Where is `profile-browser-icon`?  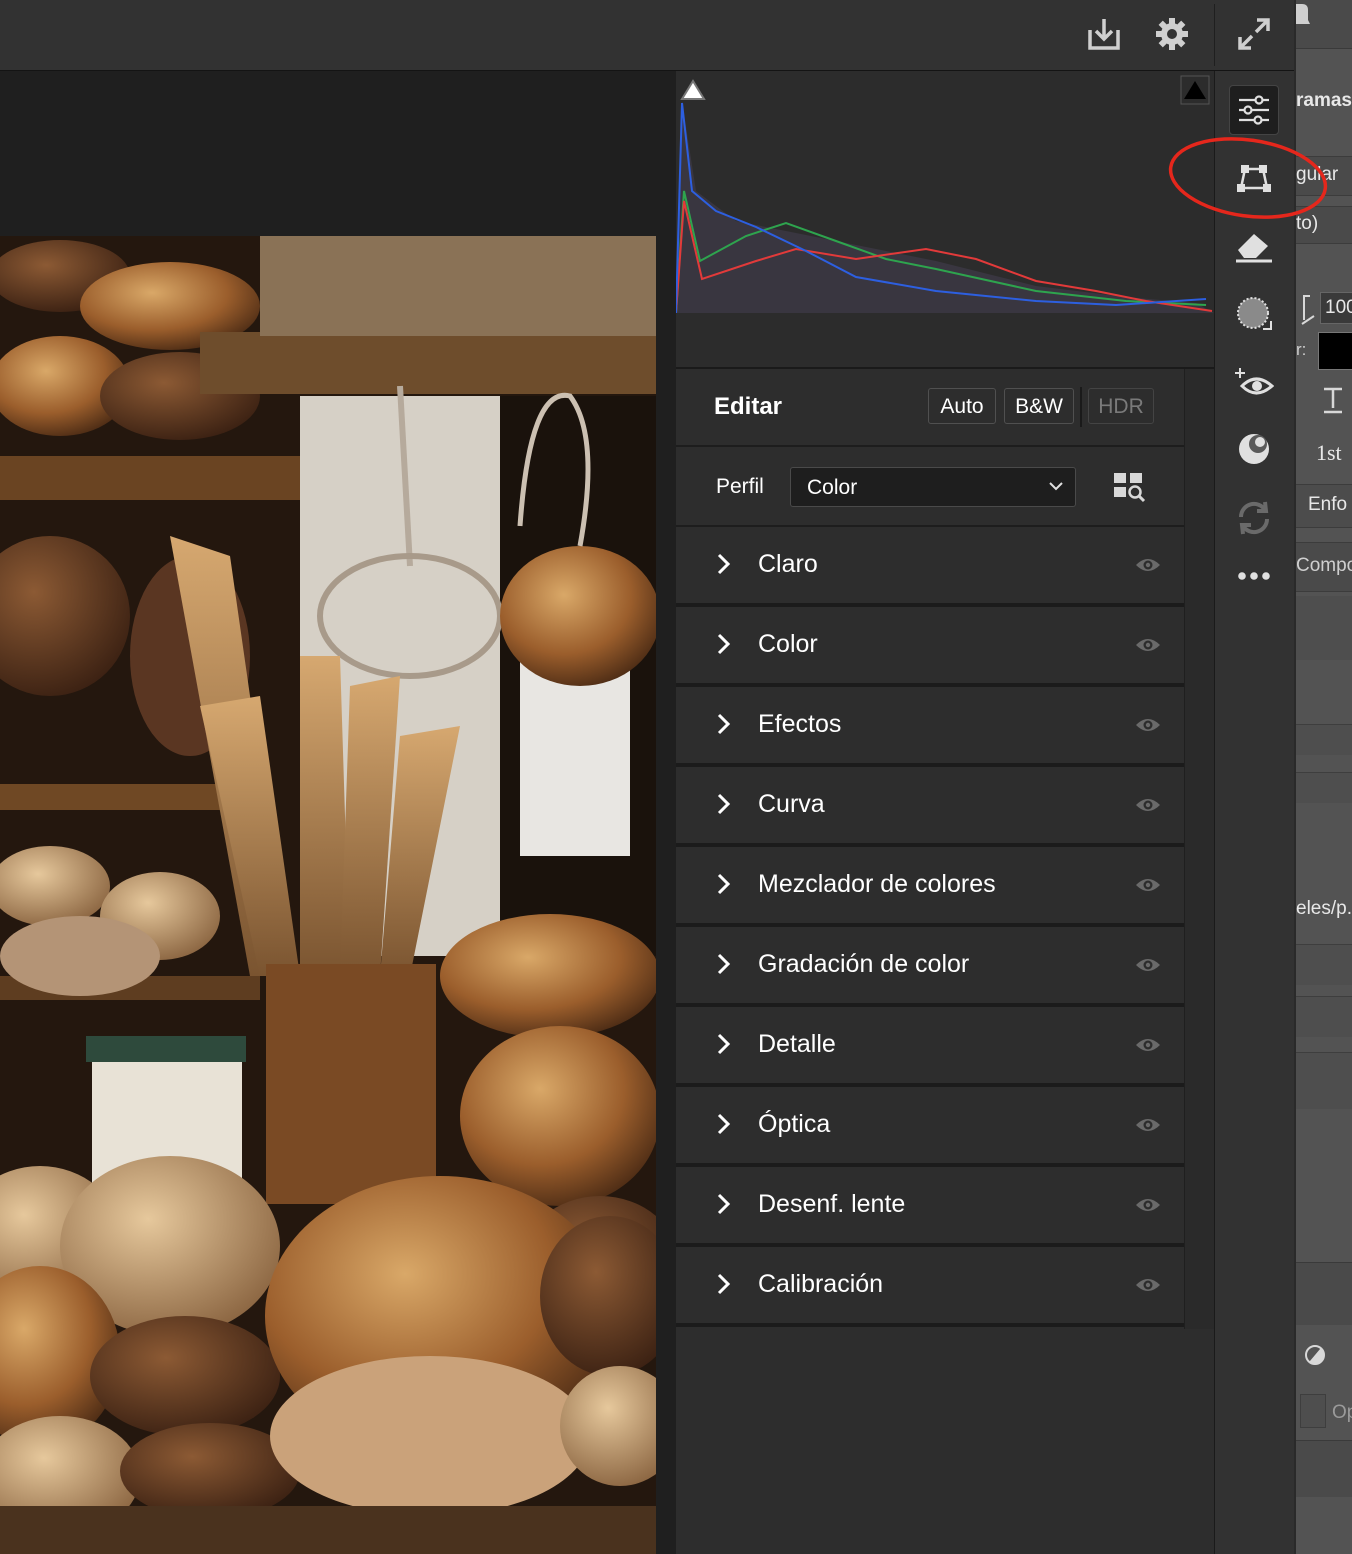
profile-browser-icon is located at coordinates (1129, 489).